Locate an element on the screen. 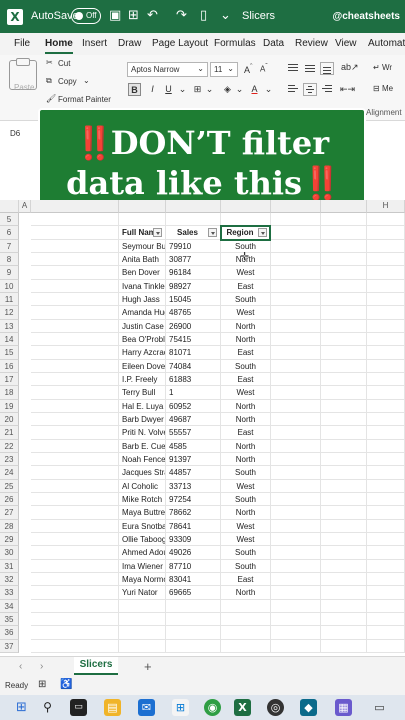 This screenshot has height=720, width=405. row-number: 20 is located at coordinates (9, 419).